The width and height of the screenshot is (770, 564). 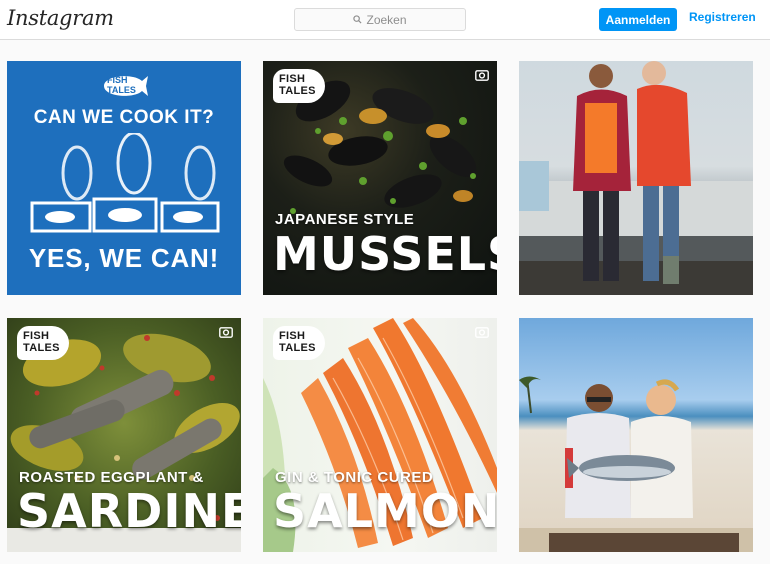 What do you see at coordinates (357, 19) in the screenshot?
I see `search-icon` at bounding box center [357, 19].